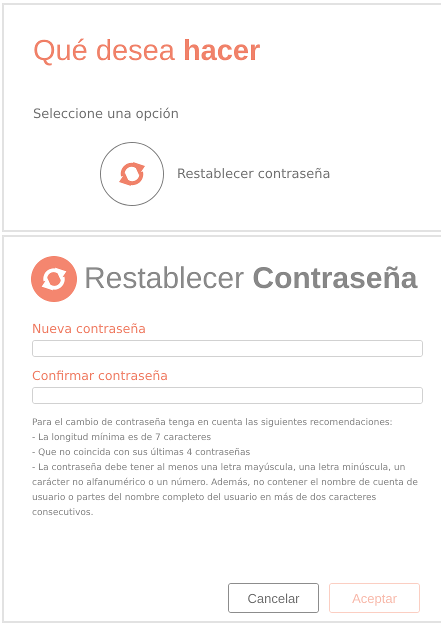 The height and width of the screenshot is (625, 441). Describe the element at coordinates (253, 174) in the screenshot. I see `option-label: Restablecer contraseña` at that location.